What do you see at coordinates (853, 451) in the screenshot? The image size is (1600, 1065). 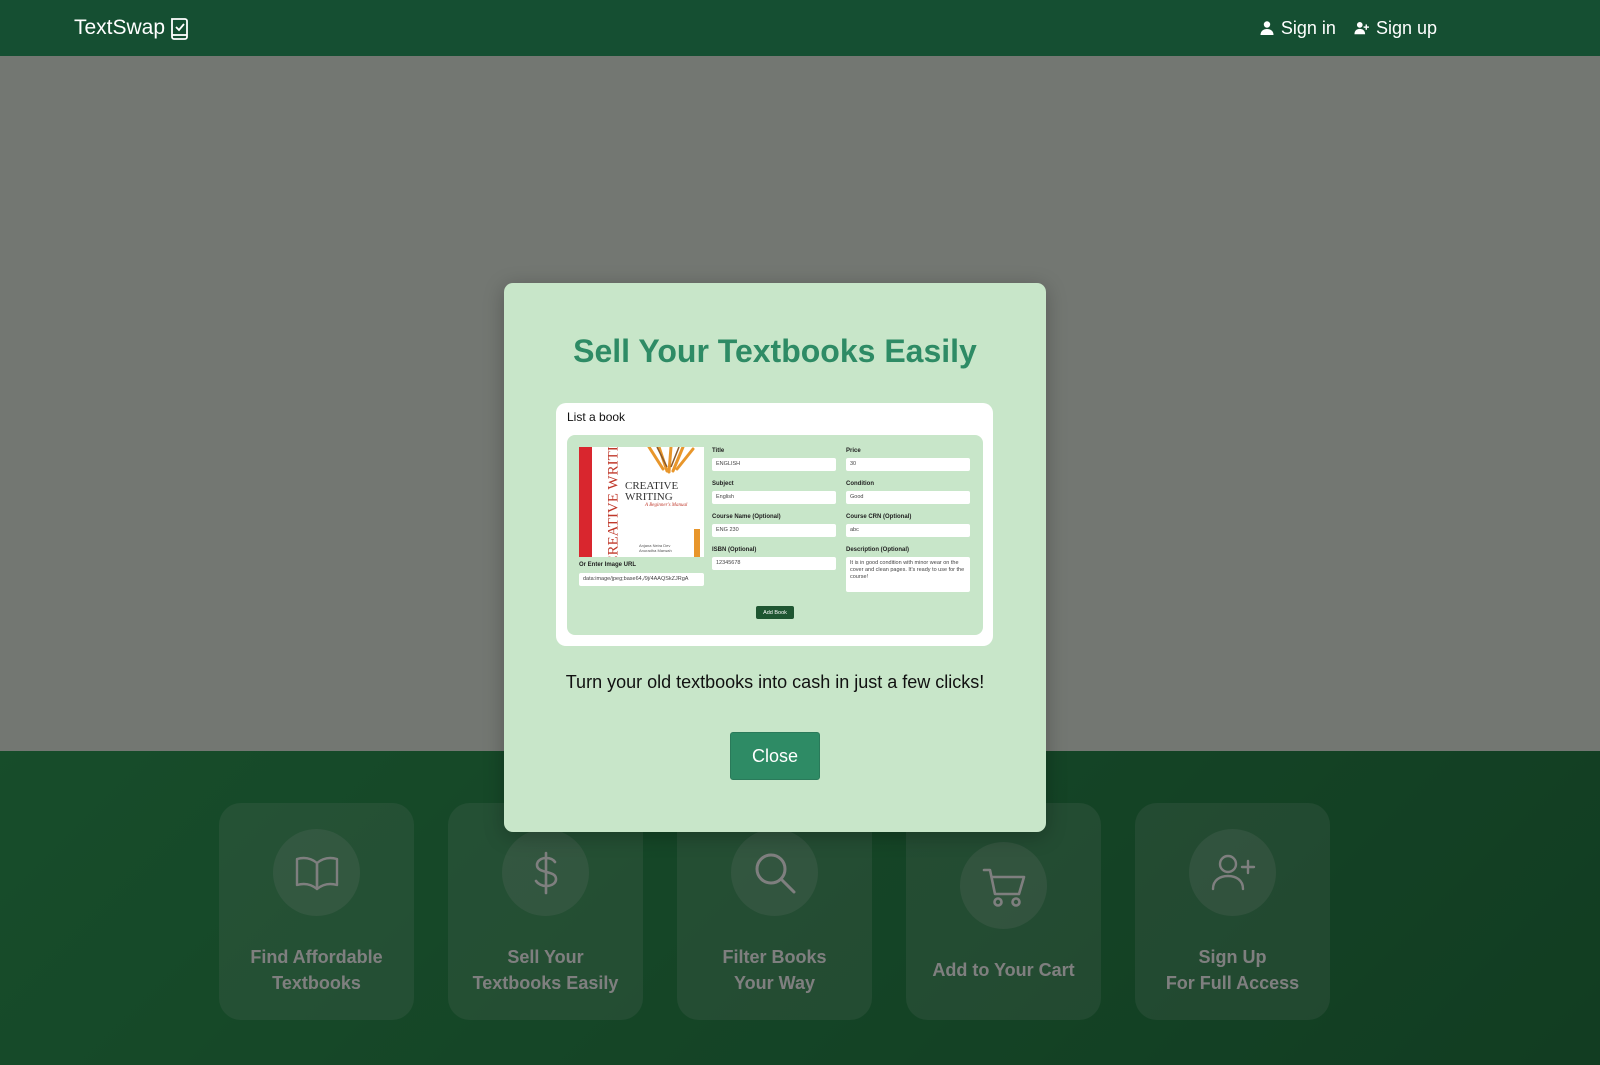 I see `price-label: Price` at bounding box center [853, 451].